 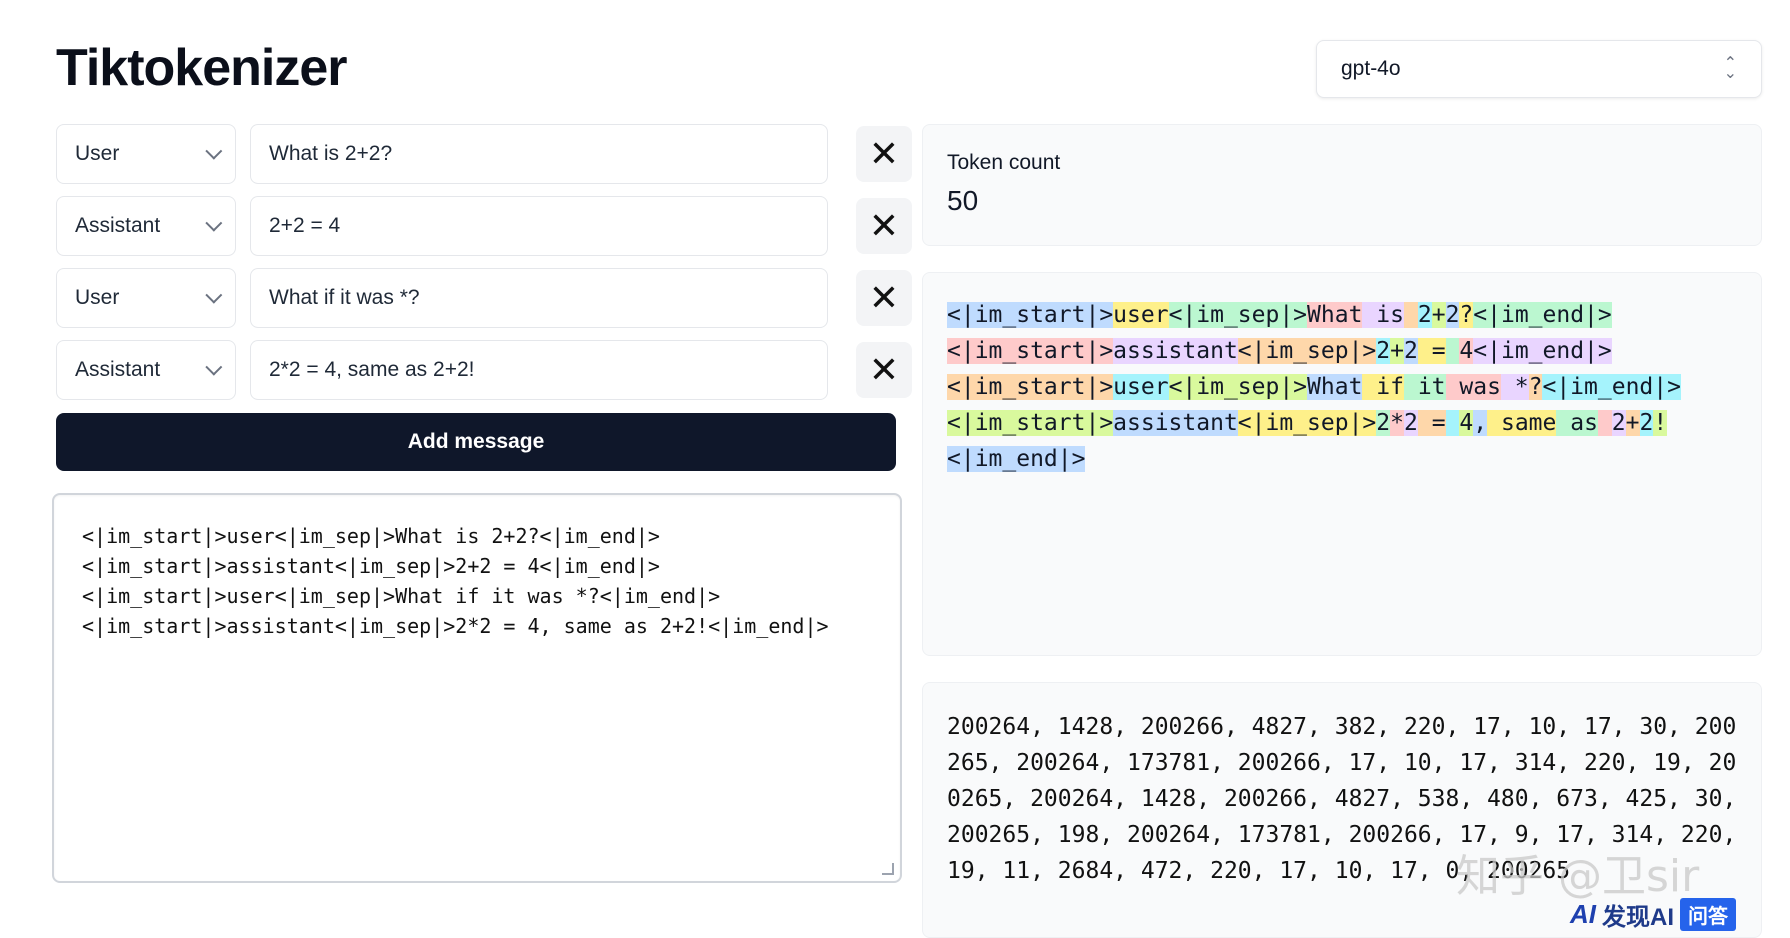 I want to click on site-logo: AI 发现AI 问答, so click(x=1653, y=914).